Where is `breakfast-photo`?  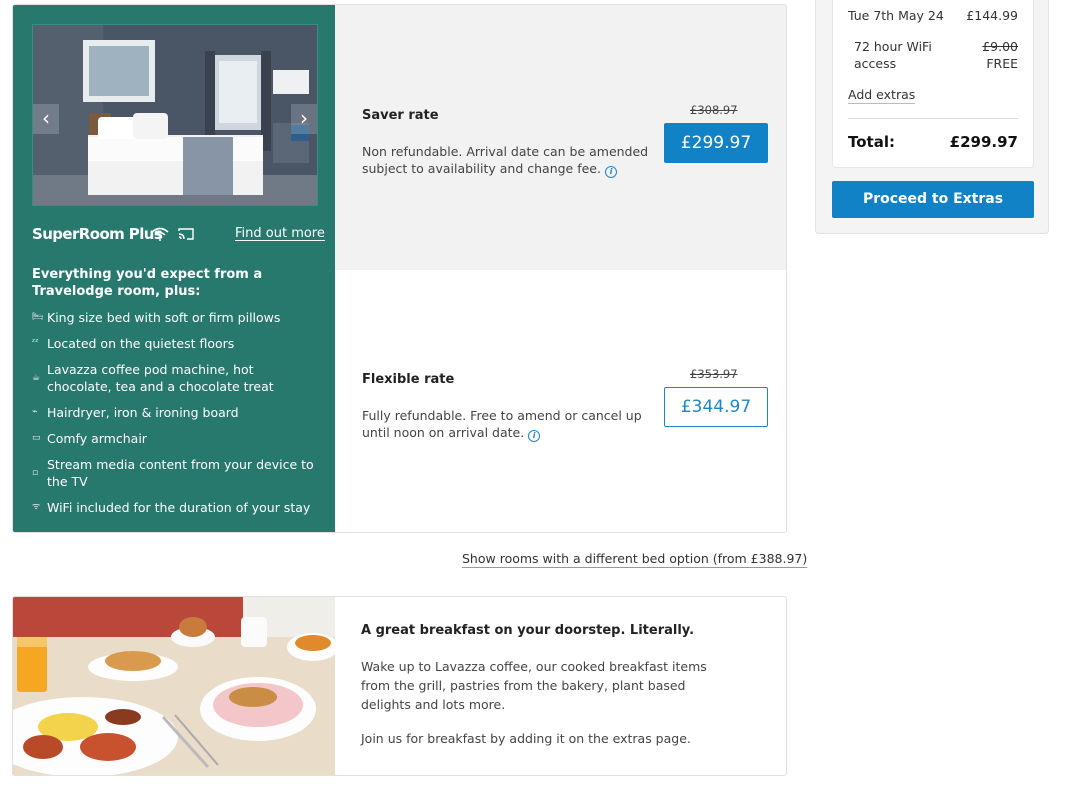 breakfast-photo is located at coordinates (174, 686).